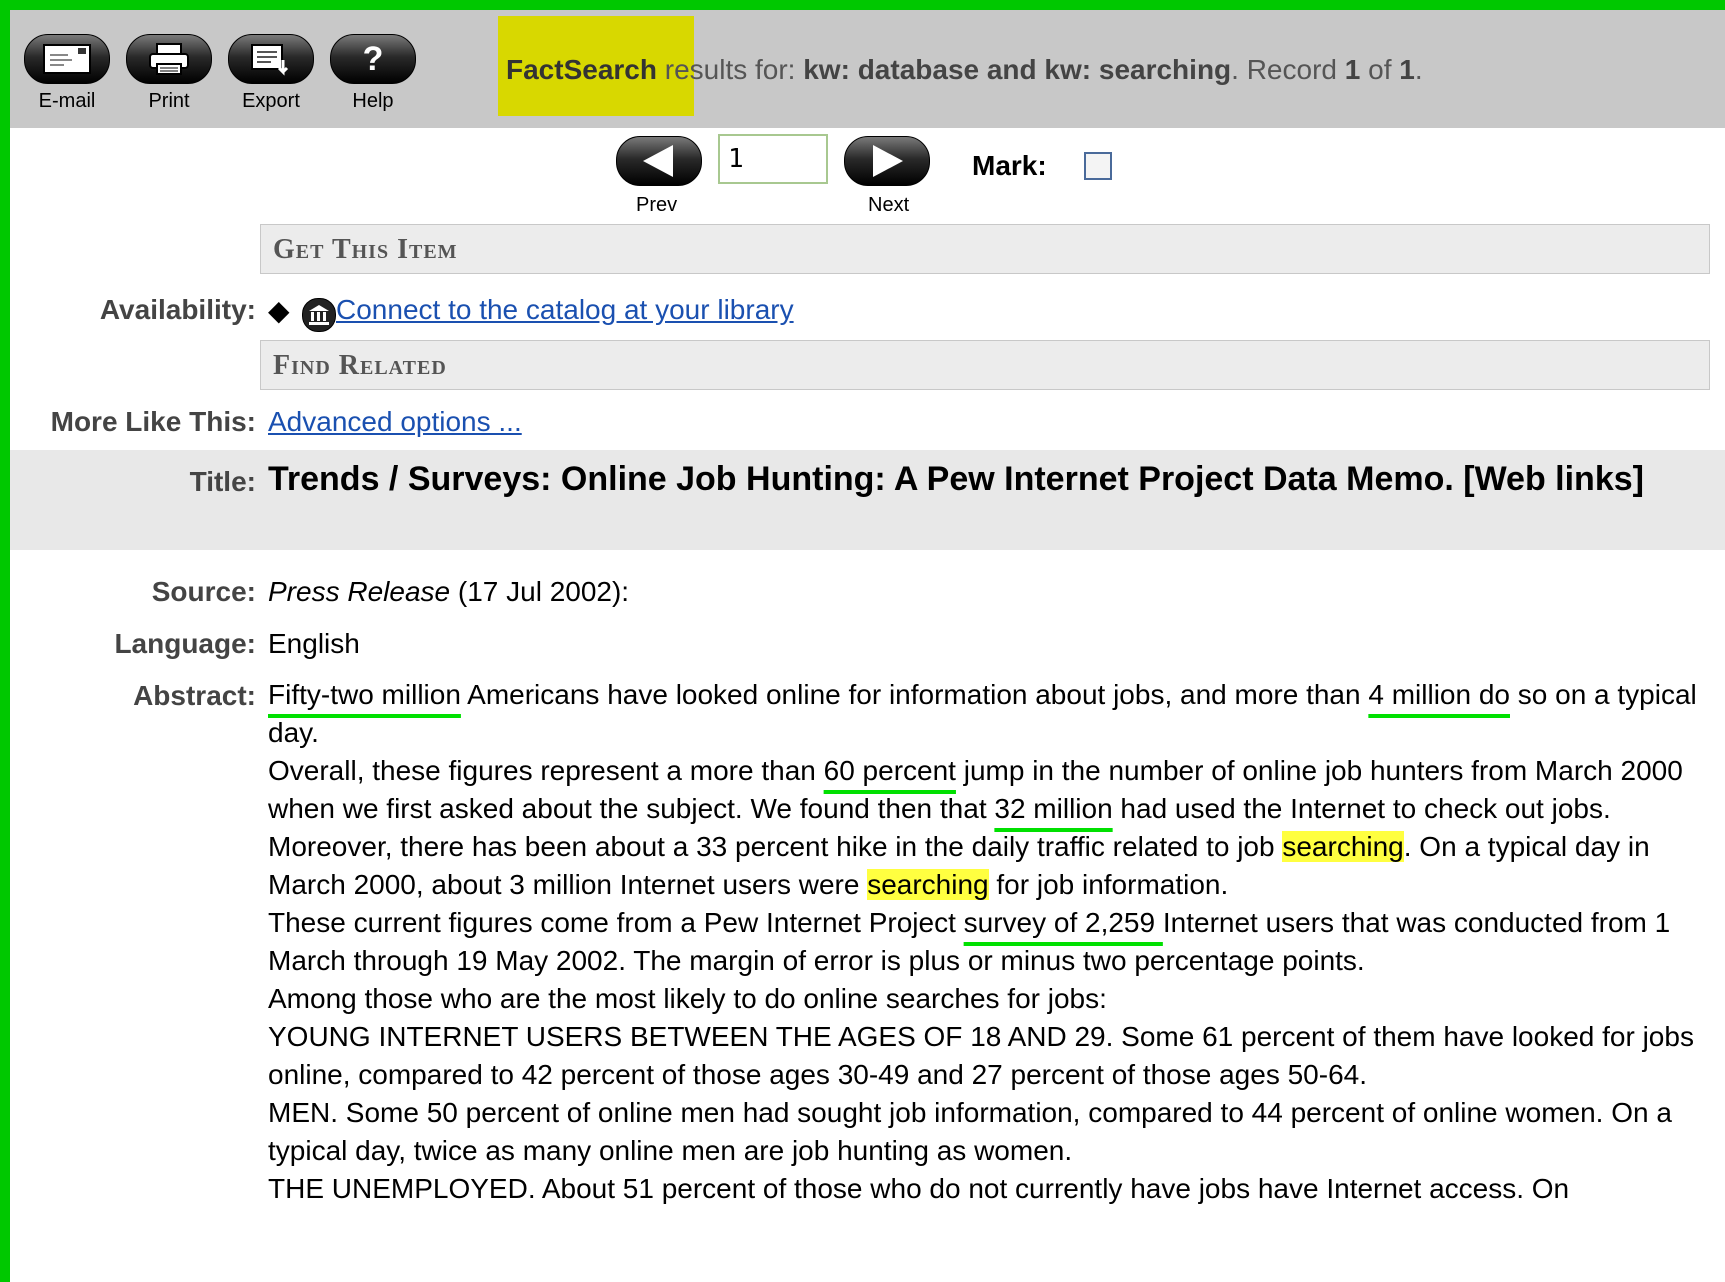 The image size is (1725, 1282). What do you see at coordinates (581, 69) in the screenshot?
I see `brand-name: FactSearch` at bounding box center [581, 69].